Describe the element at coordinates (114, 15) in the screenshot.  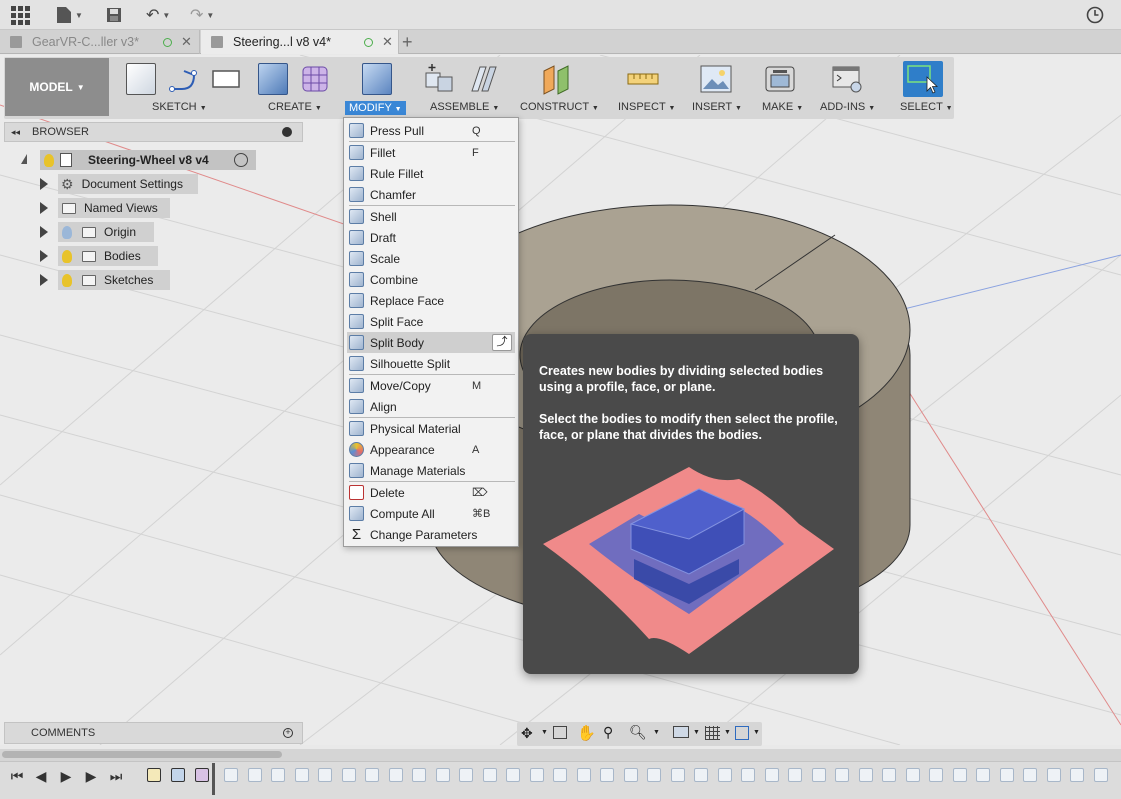
I see `save-icon` at that location.